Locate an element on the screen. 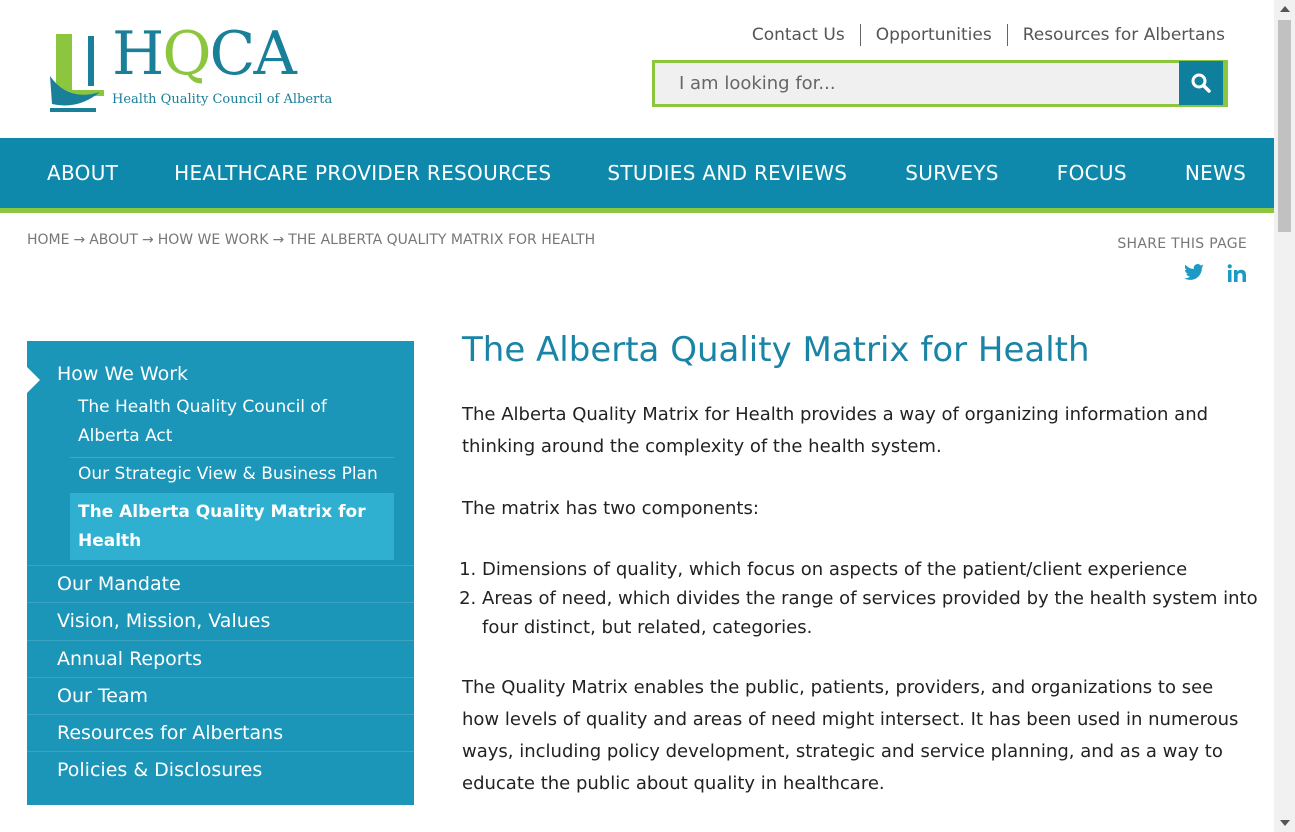  page-title: The Alberta Quality Matrix for Health is located at coordinates (776, 350).